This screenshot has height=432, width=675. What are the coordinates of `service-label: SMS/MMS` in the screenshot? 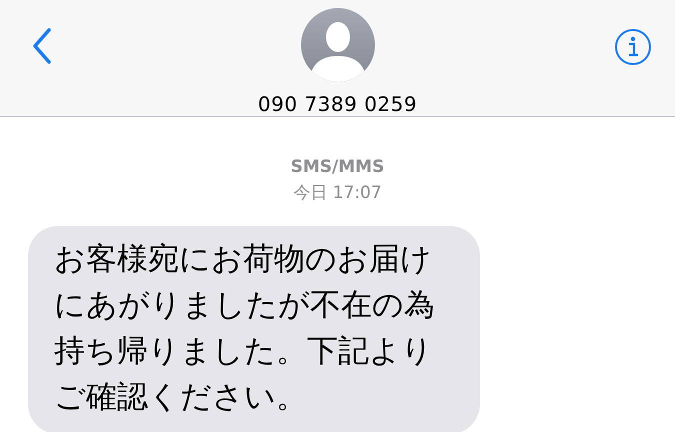 It's located at (337, 167).